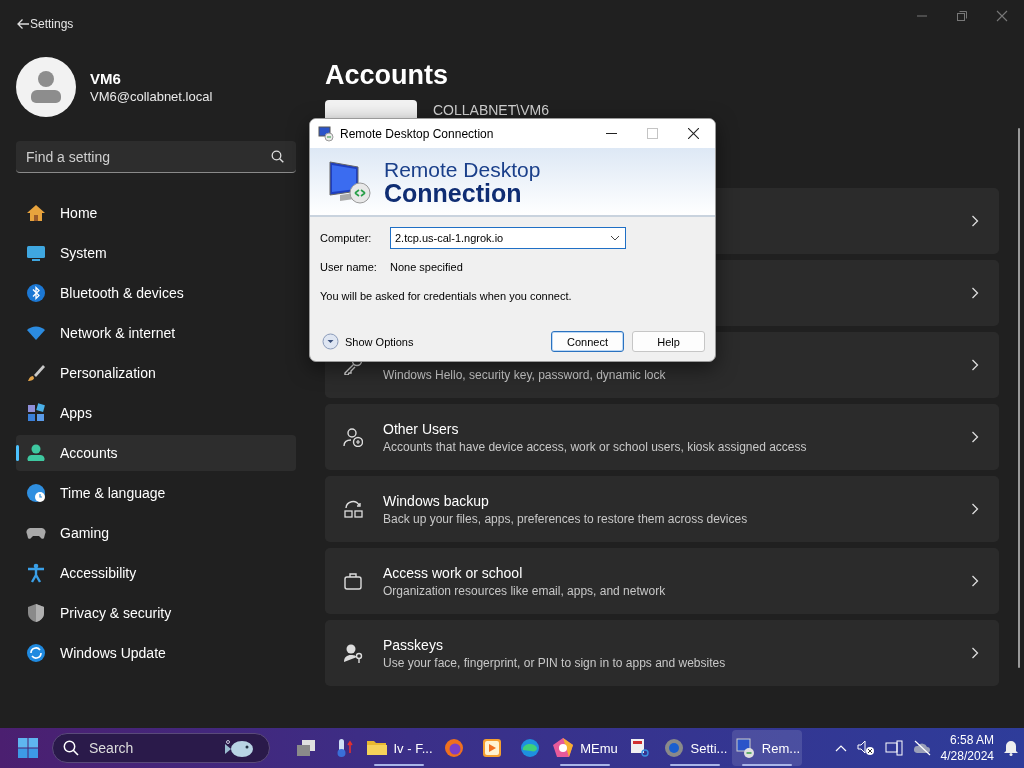  I want to click on nav-item: Home, so click(156, 213).